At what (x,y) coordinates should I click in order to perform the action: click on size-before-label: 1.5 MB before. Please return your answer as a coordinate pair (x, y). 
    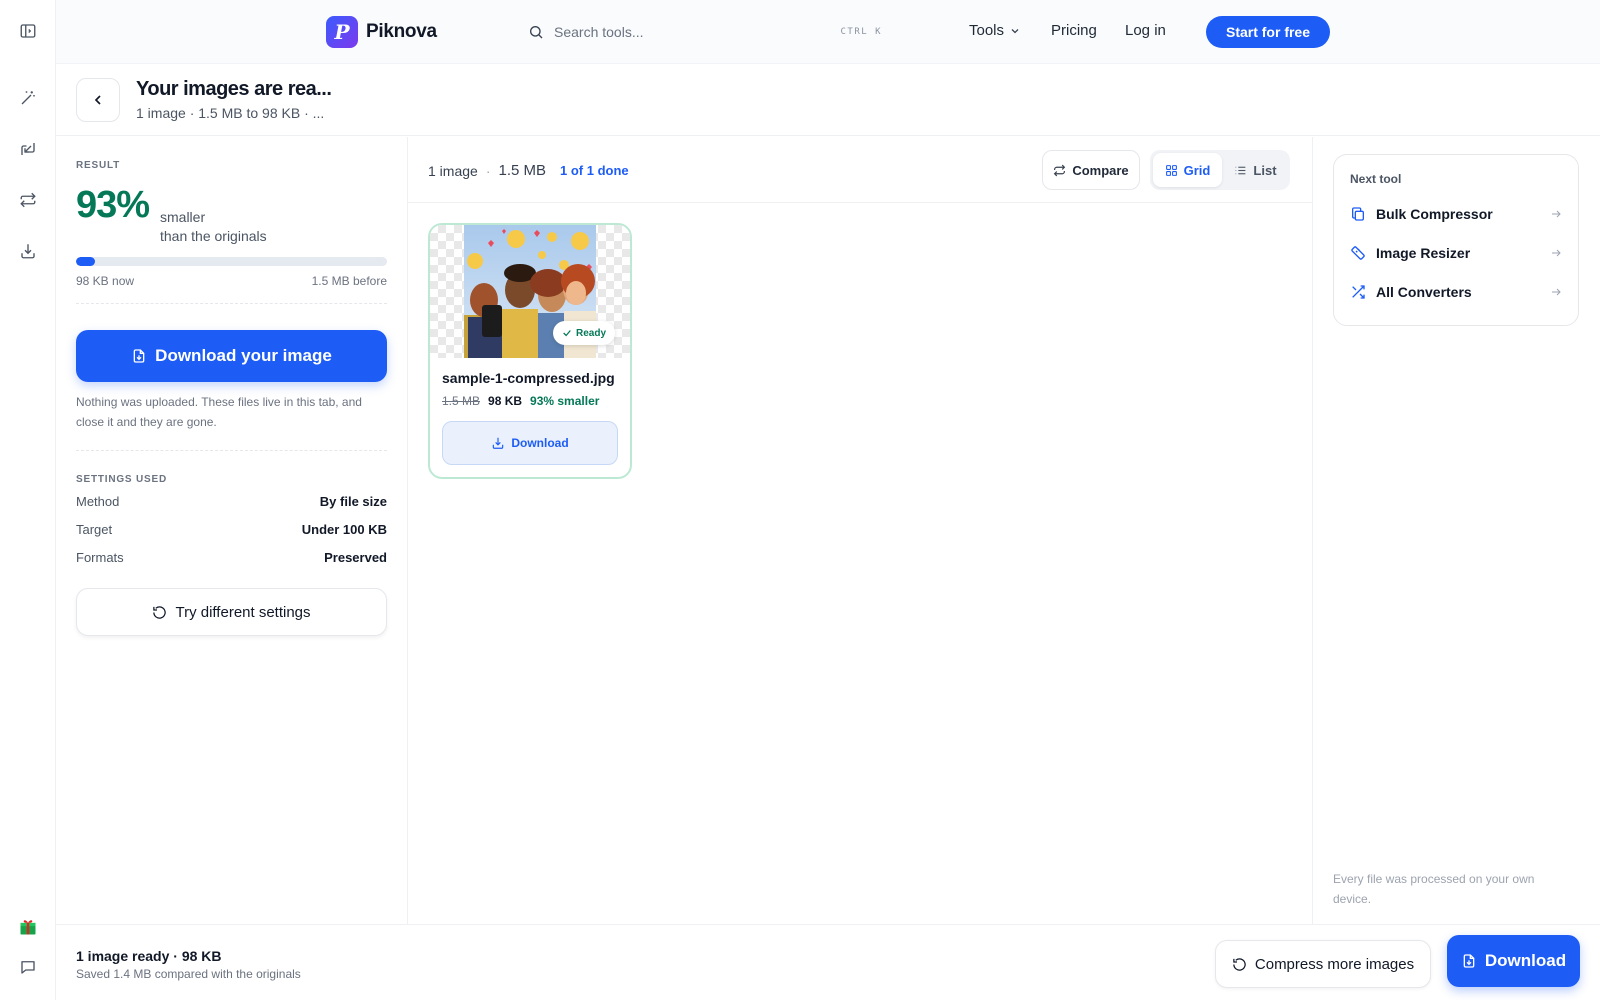
    Looking at the image, I should click on (349, 281).